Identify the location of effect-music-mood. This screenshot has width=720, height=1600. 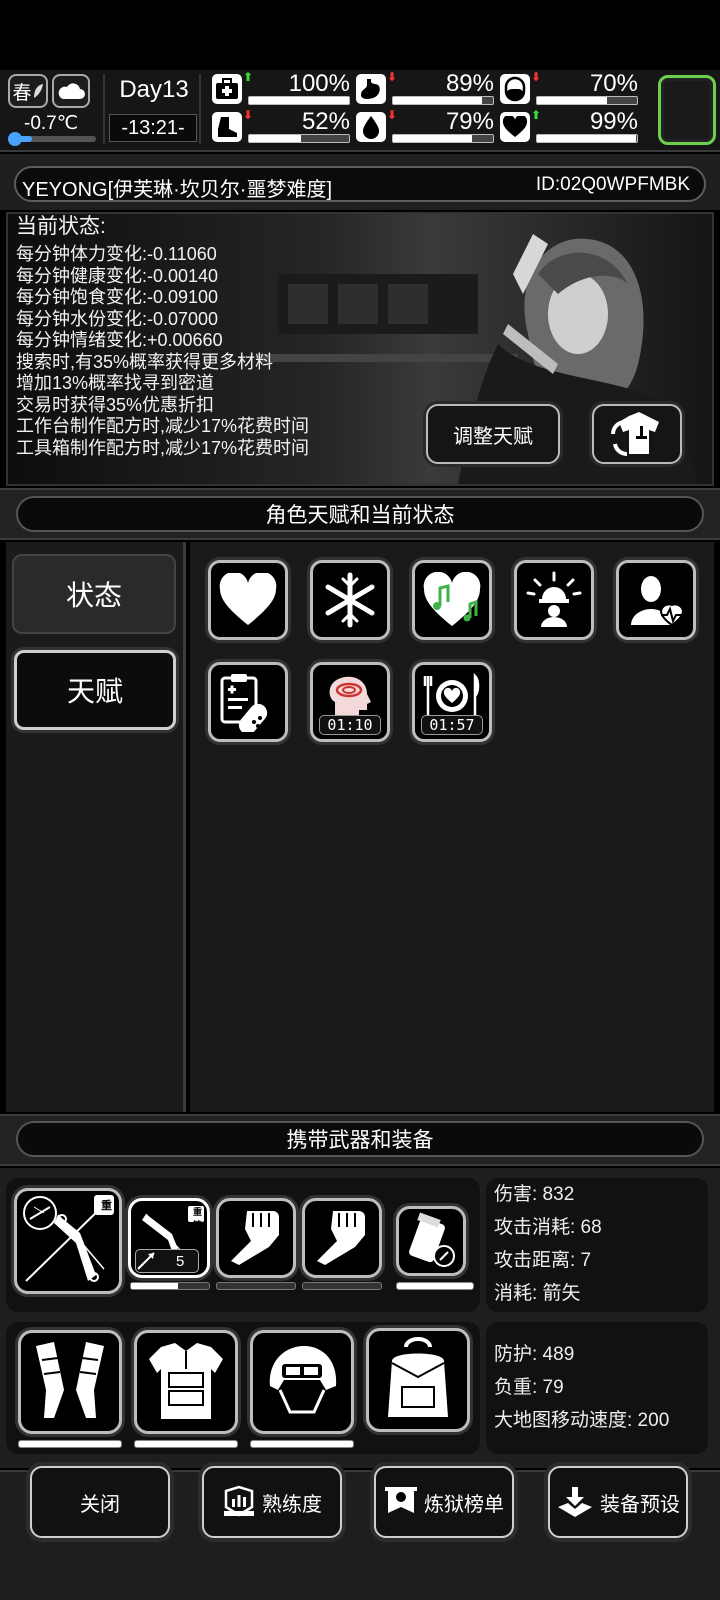
(452, 600).